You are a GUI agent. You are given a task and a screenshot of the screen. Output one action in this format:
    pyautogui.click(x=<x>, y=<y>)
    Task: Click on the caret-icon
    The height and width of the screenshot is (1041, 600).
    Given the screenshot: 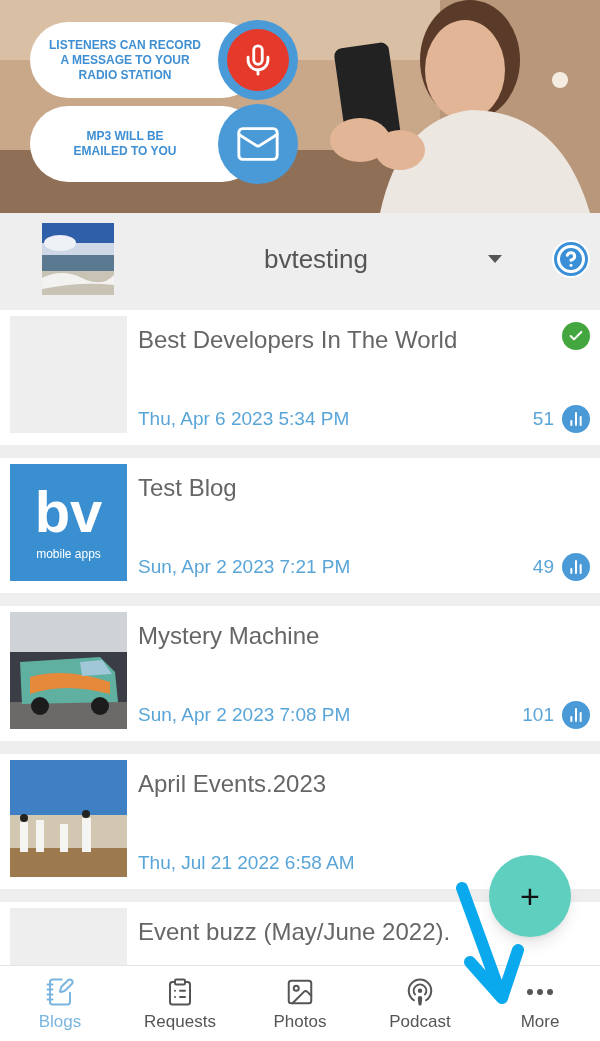 What is the action you would take?
    pyautogui.click(x=495, y=259)
    